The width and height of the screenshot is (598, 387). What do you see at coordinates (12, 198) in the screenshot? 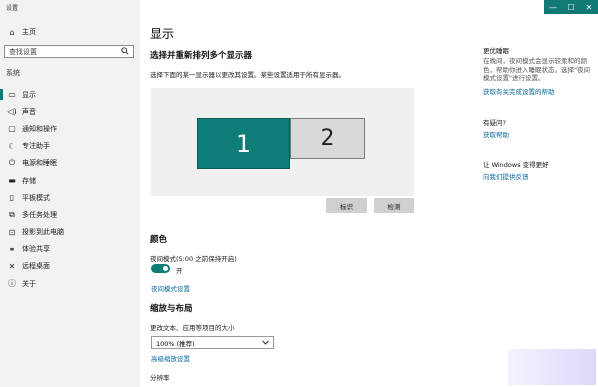
I see `tablet-icon: ▯` at bounding box center [12, 198].